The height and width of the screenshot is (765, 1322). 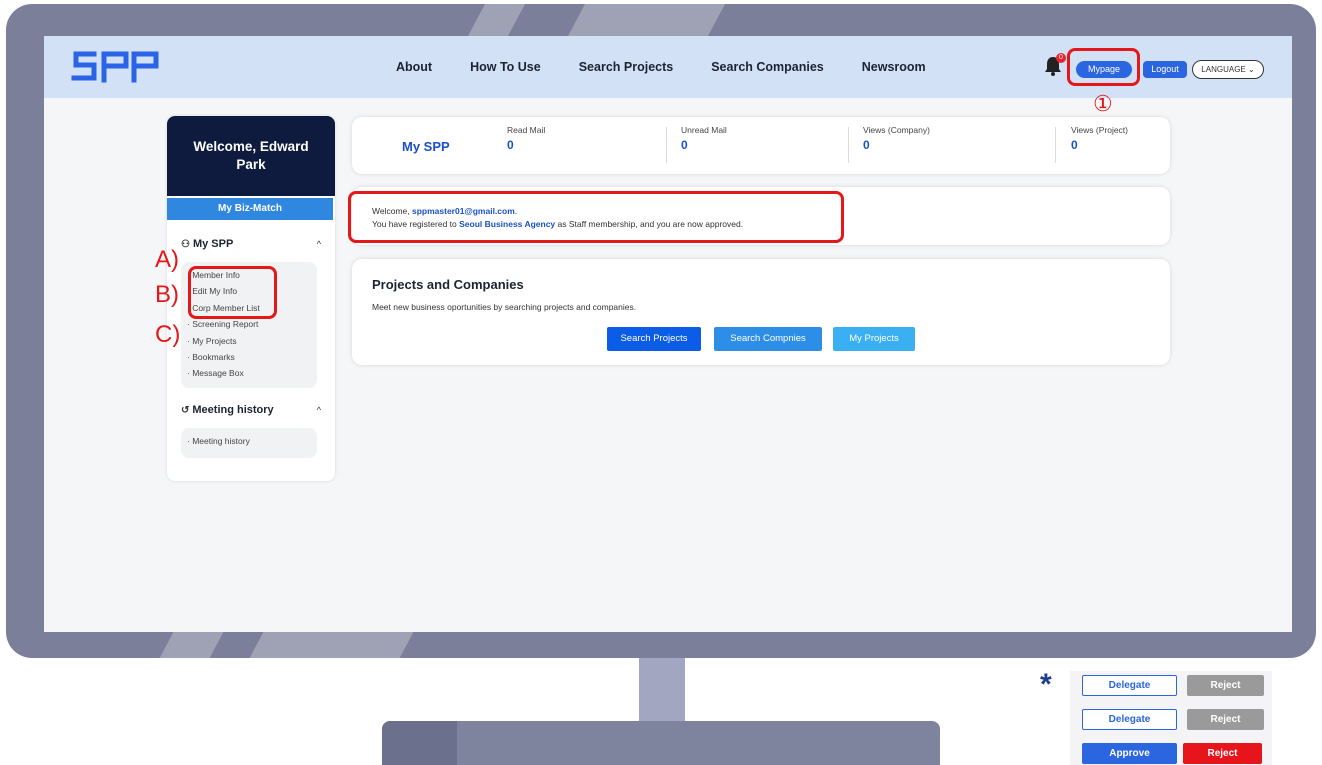 I want to click on history-icon: ↺, so click(x=185, y=410).